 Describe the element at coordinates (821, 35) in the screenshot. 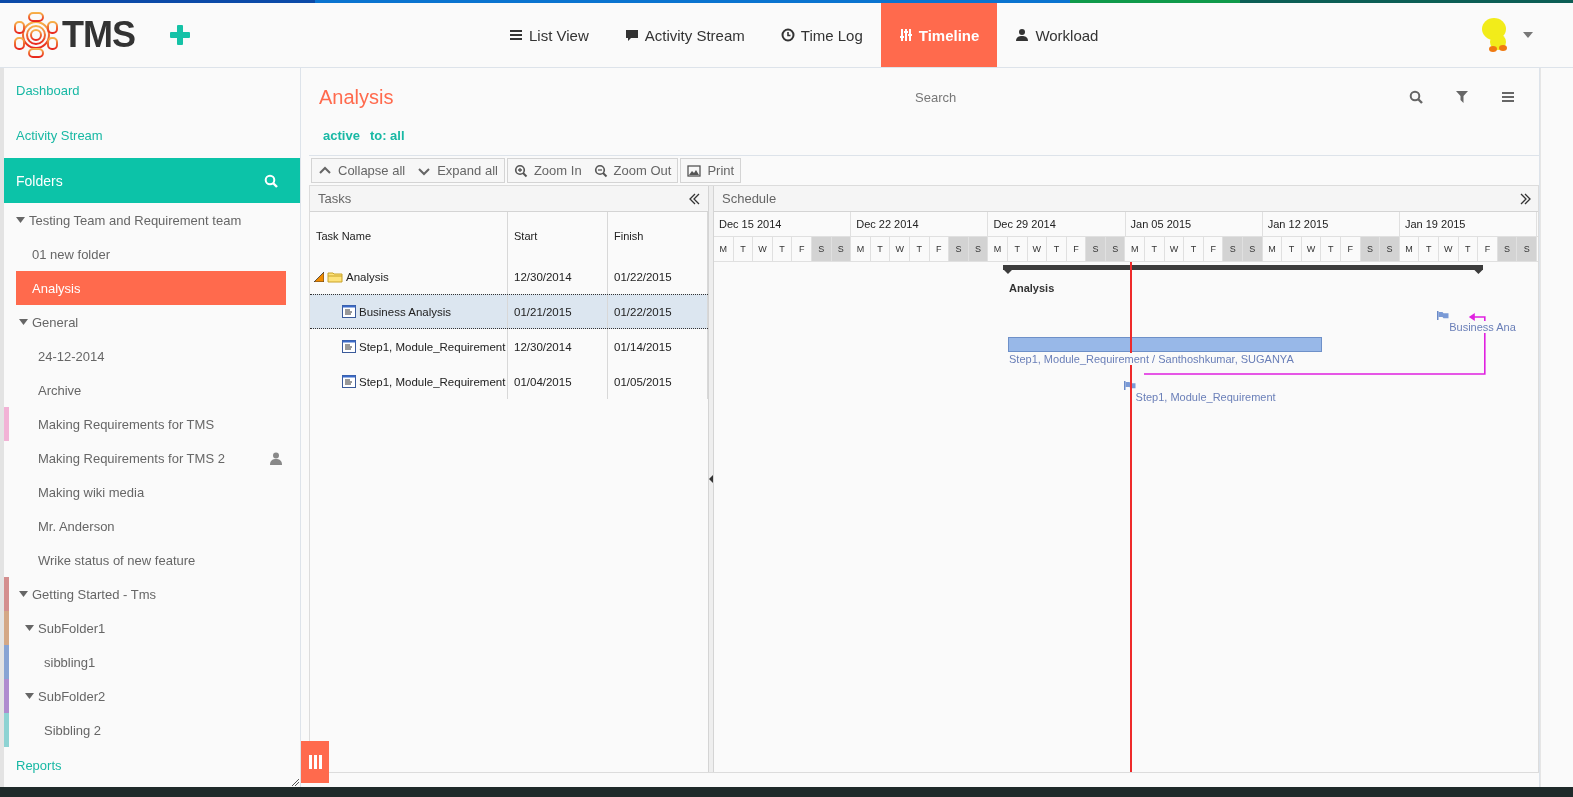

I see `nav-tab: Time Log` at that location.